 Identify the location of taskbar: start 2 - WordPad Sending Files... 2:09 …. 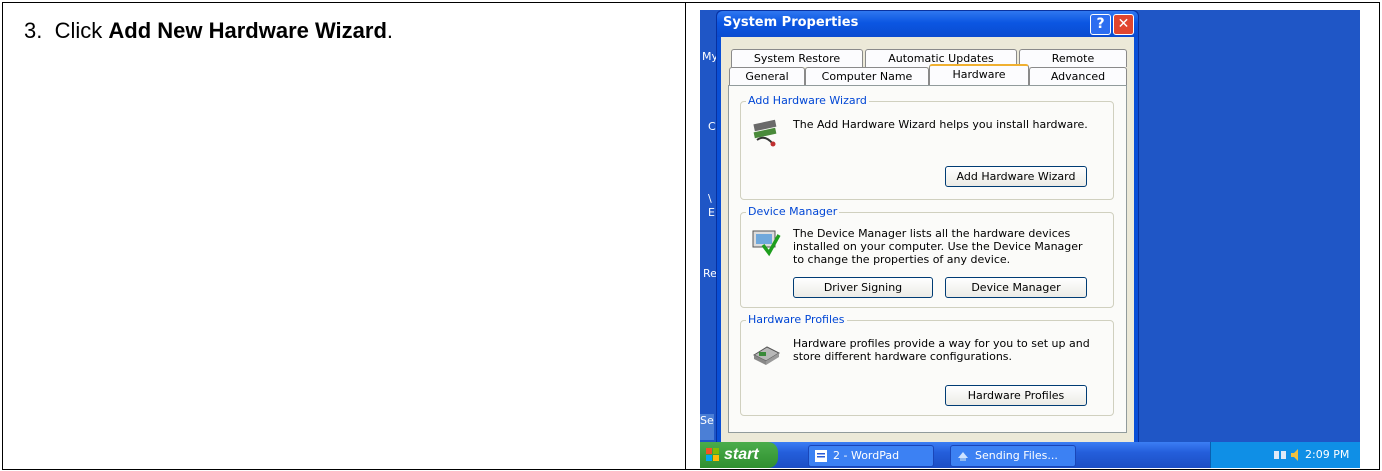
(1030, 455).